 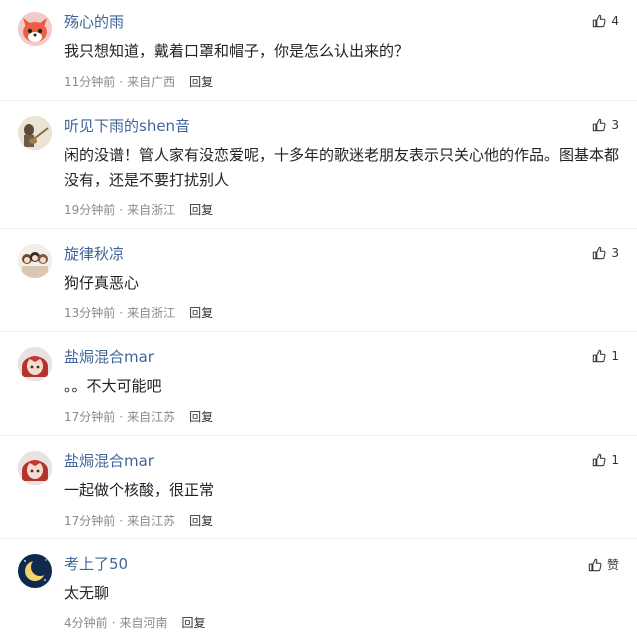 What do you see at coordinates (139, 490) in the screenshot?
I see `comment-text: 一起做个核酸，很正常` at bounding box center [139, 490].